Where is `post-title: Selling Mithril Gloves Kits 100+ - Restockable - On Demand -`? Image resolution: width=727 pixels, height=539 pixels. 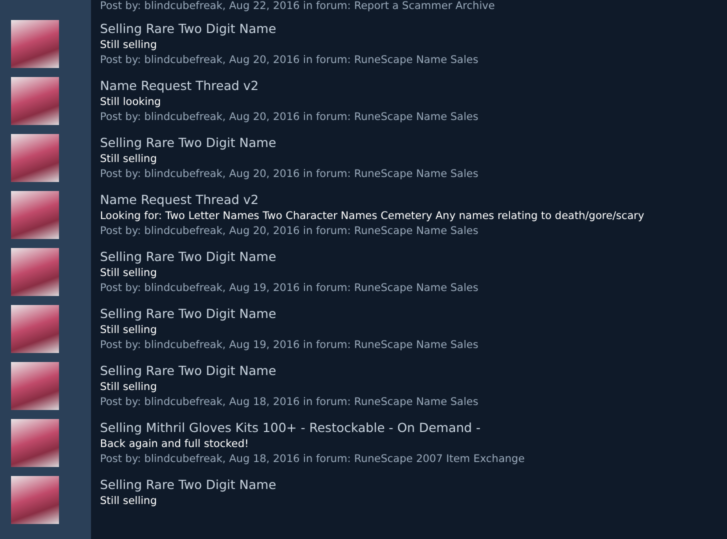
post-title: Selling Mithril Gloves Kits 100+ - Restockable - On Demand - is located at coordinates (413, 427).